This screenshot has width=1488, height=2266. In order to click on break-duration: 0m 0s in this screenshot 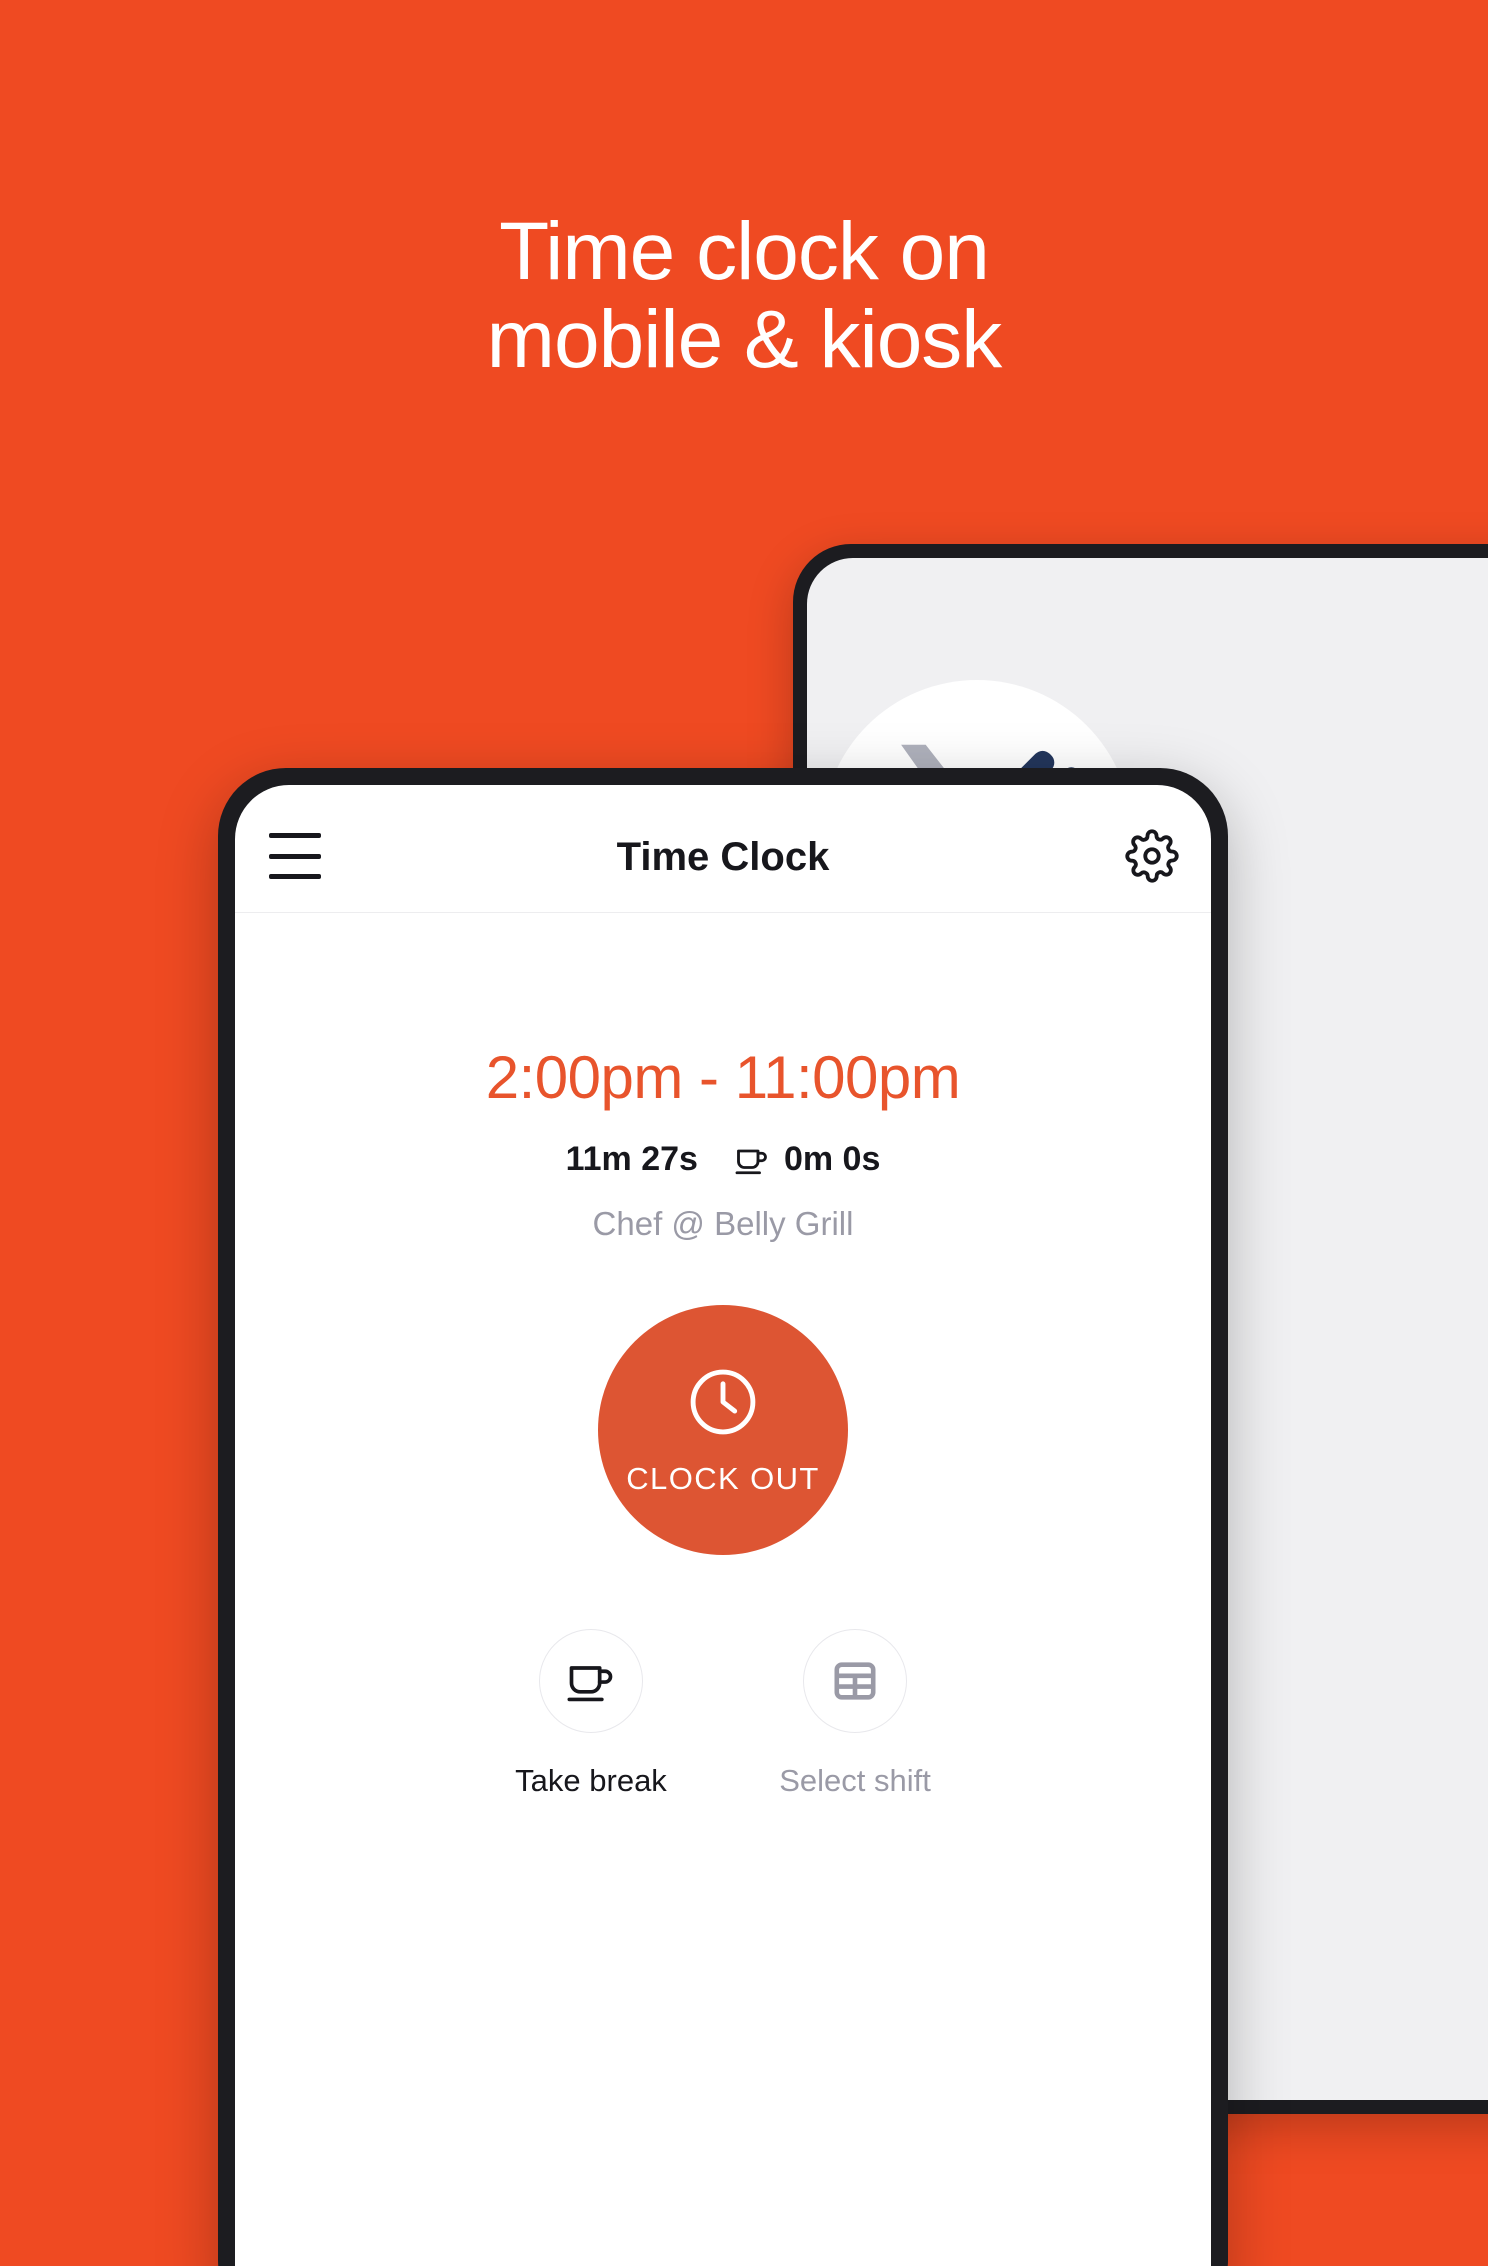, I will do `click(832, 1159)`.